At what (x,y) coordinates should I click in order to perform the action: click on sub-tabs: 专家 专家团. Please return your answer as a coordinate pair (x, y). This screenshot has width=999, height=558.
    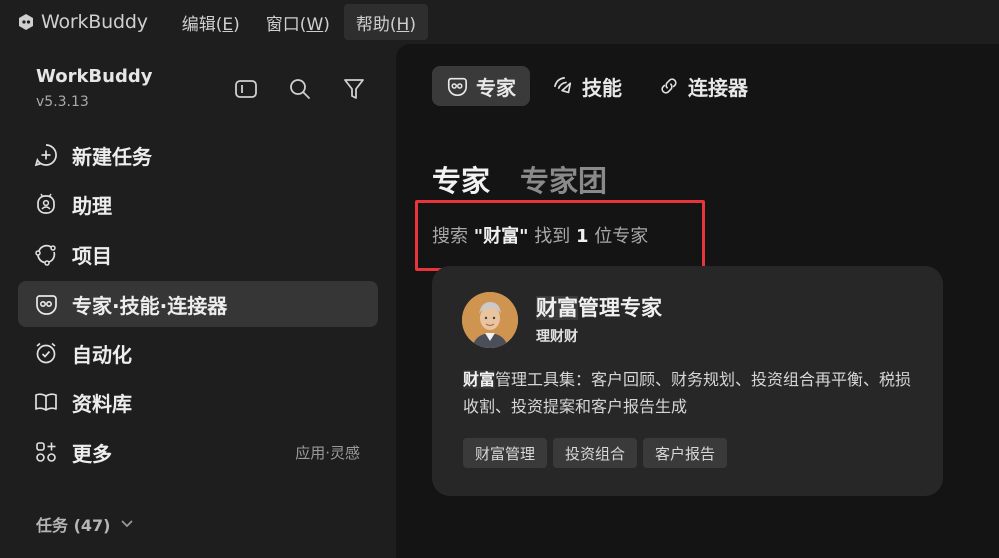
    Looking at the image, I should click on (534, 179).